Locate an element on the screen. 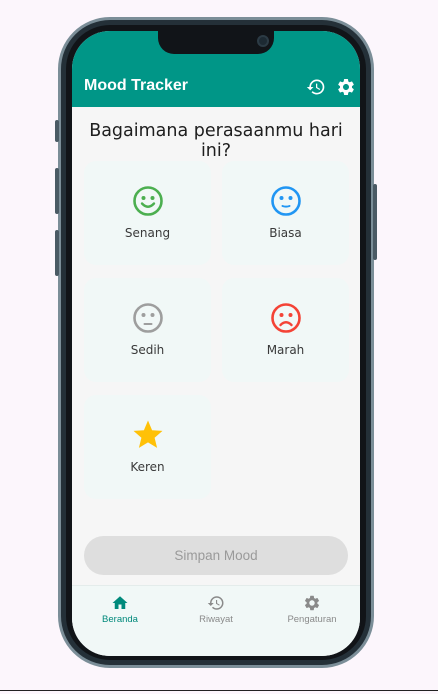 This screenshot has width=438, height=694. nav-label: Beranda is located at coordinates (120, 619).